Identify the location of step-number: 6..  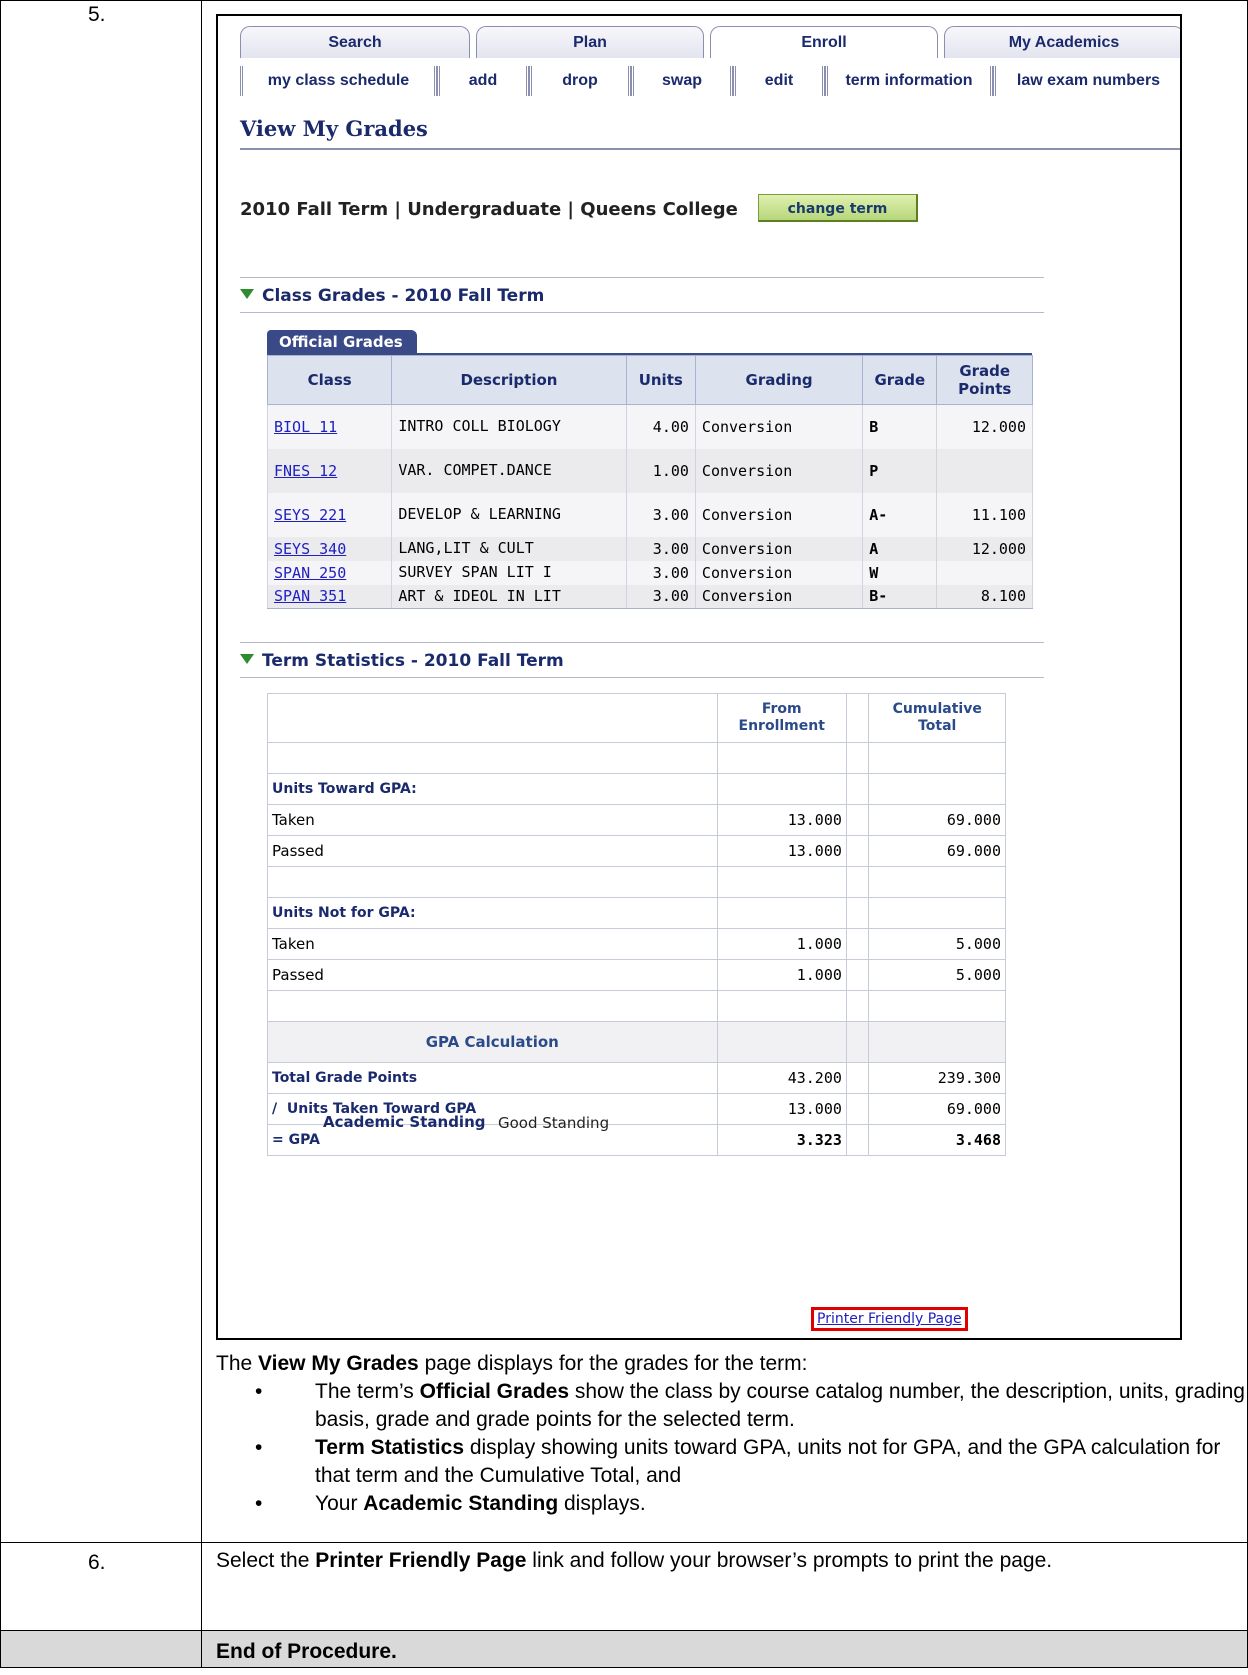
(97, 1562).